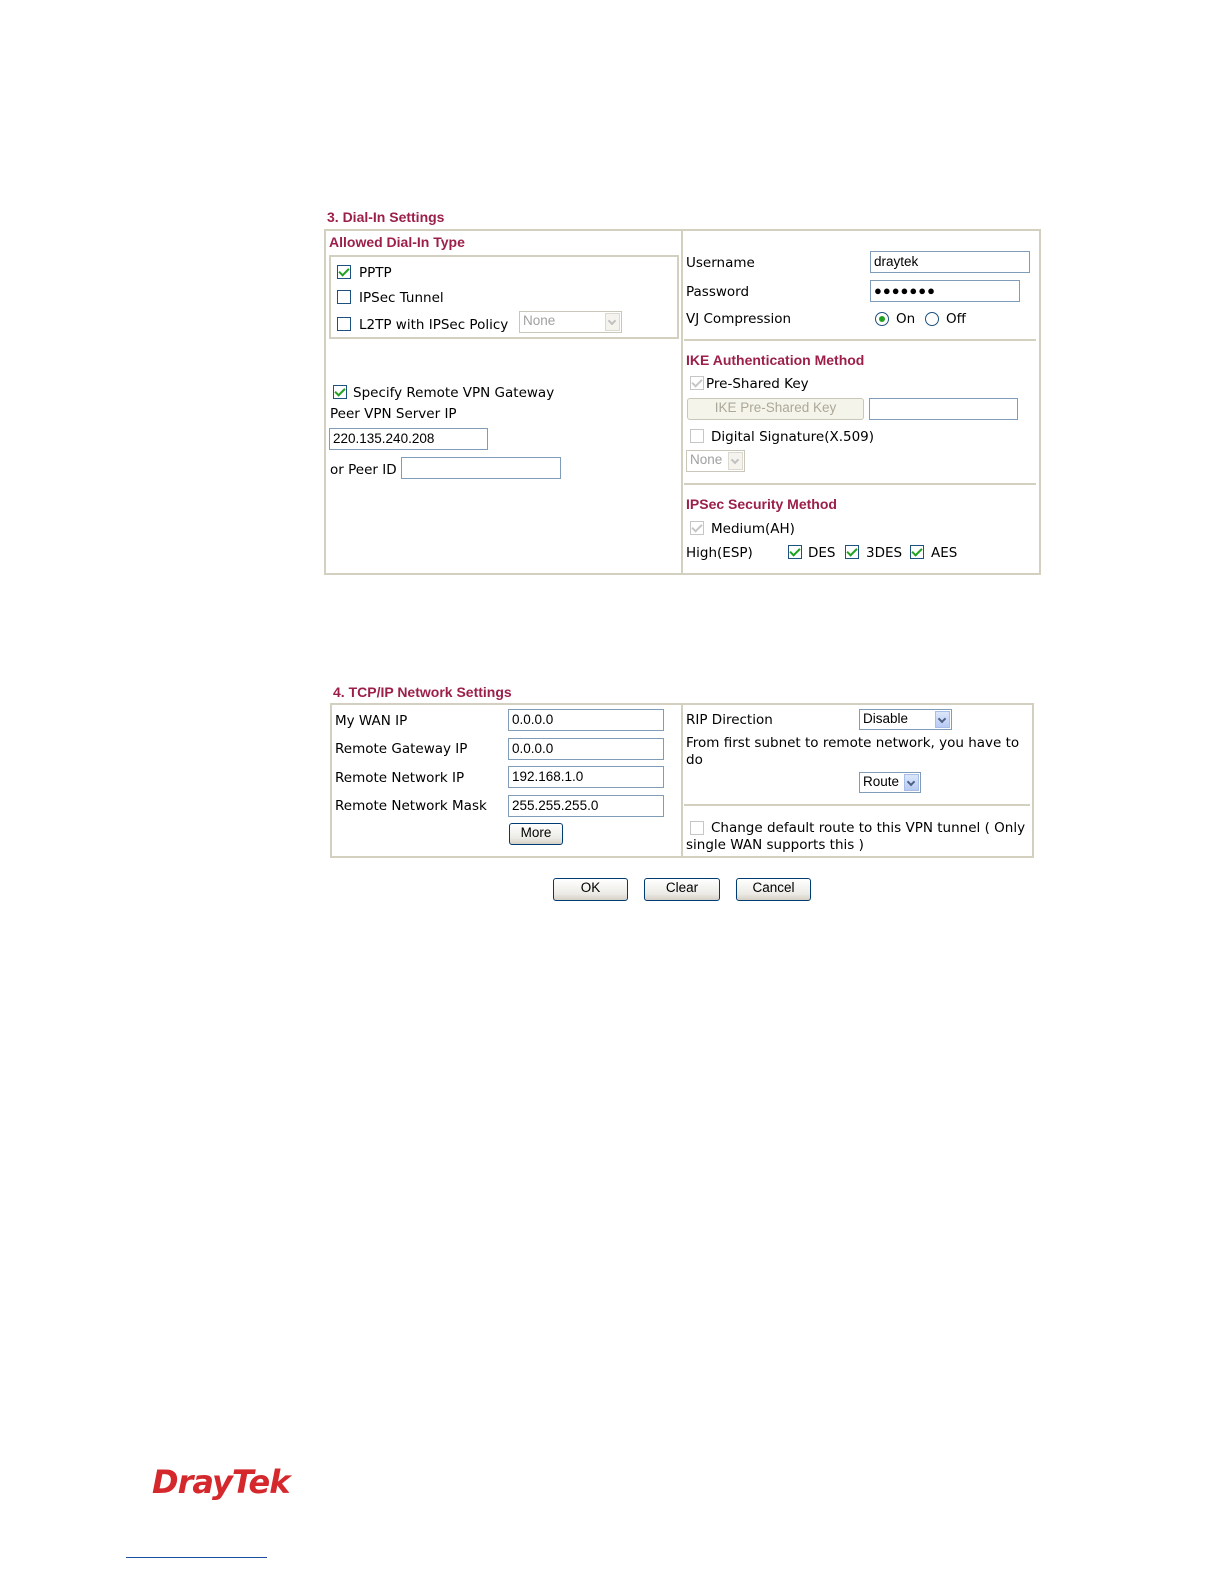 Image resolution: width=1224 pixels, height=1584 pixels. Describe the element at coordinates (884, 553) in the screenshot. I see `3des-label: 3DES` at that location.